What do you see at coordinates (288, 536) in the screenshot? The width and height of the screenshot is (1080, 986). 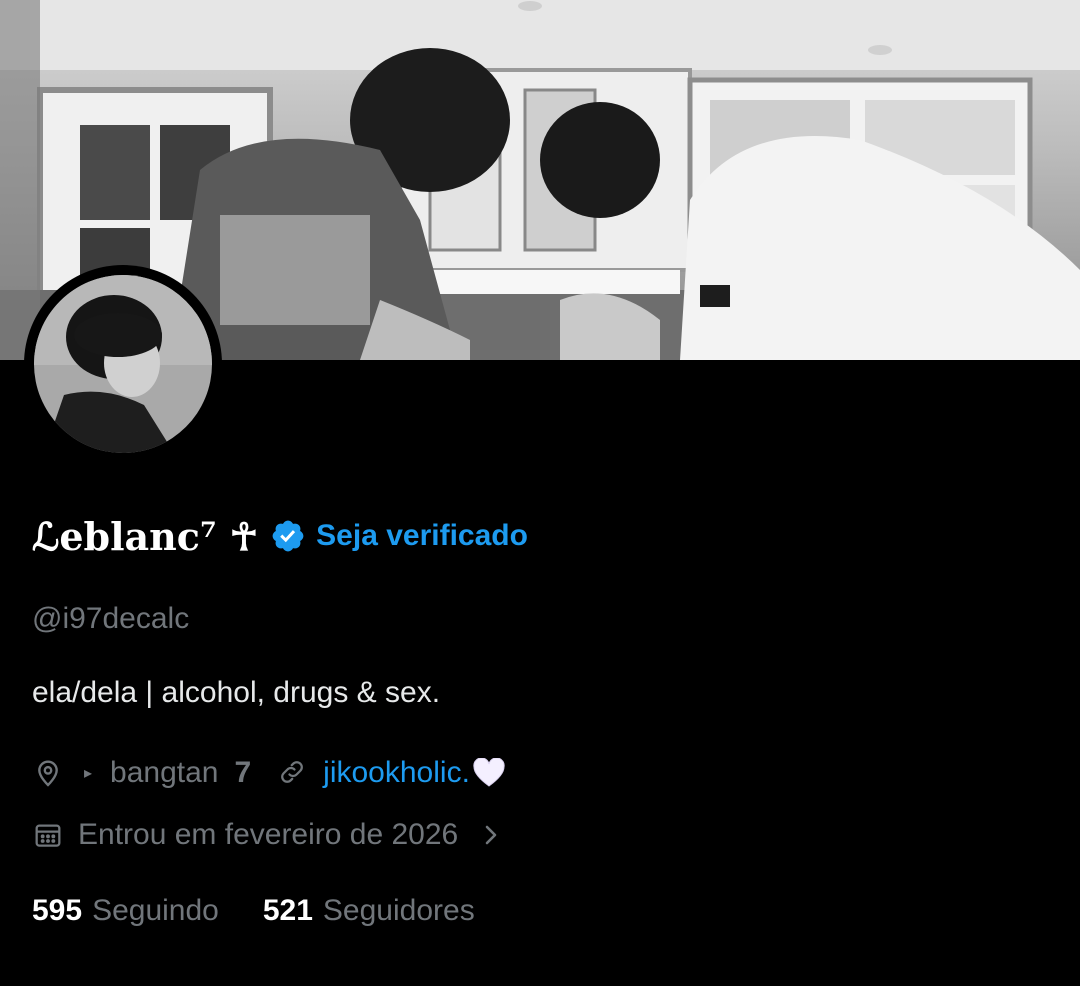 I see `verified-badge-icon` at bounding box center [288, 536].